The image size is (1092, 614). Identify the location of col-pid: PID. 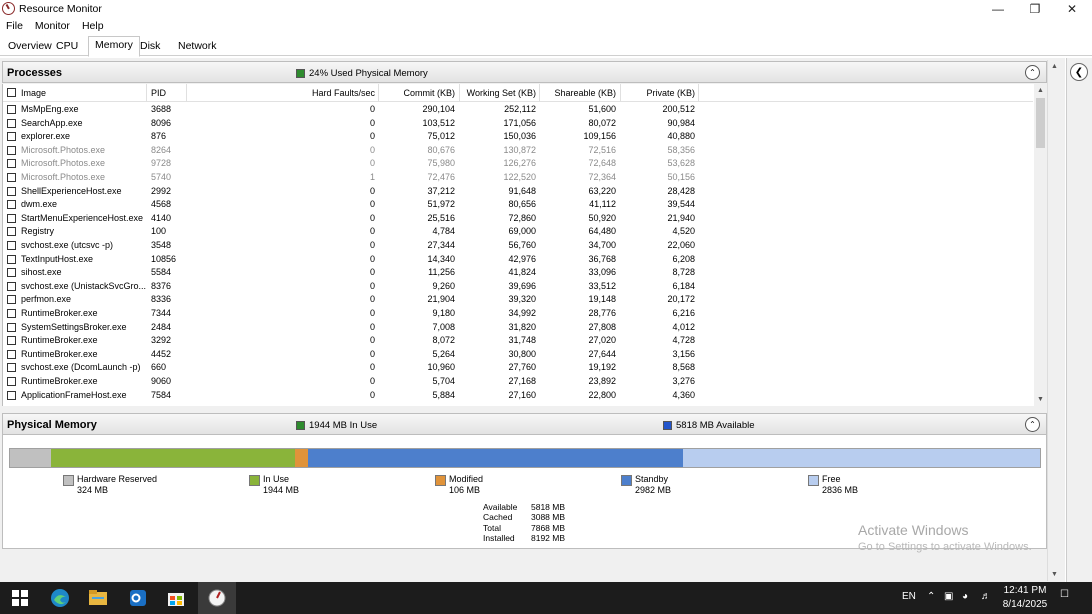
(158, 93).